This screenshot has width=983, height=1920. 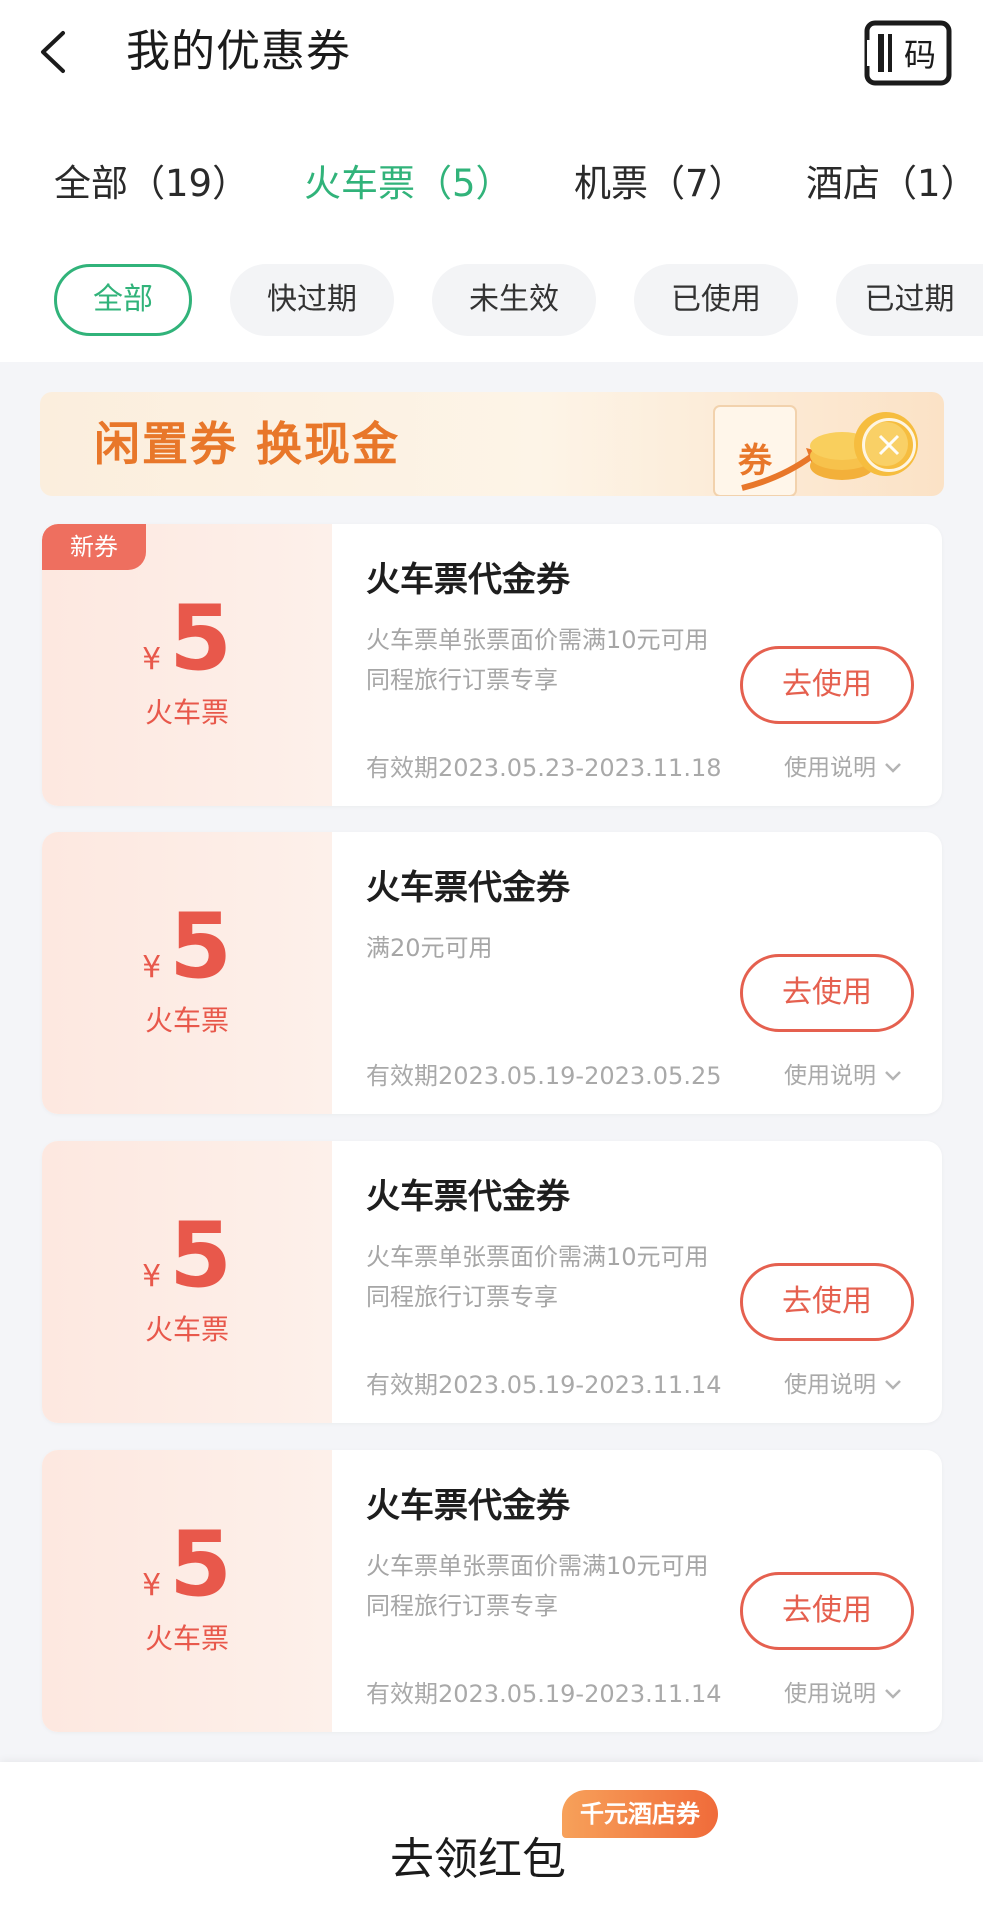 I want to click on filter-not-effective: 未生效, so click(x=514, y=300).